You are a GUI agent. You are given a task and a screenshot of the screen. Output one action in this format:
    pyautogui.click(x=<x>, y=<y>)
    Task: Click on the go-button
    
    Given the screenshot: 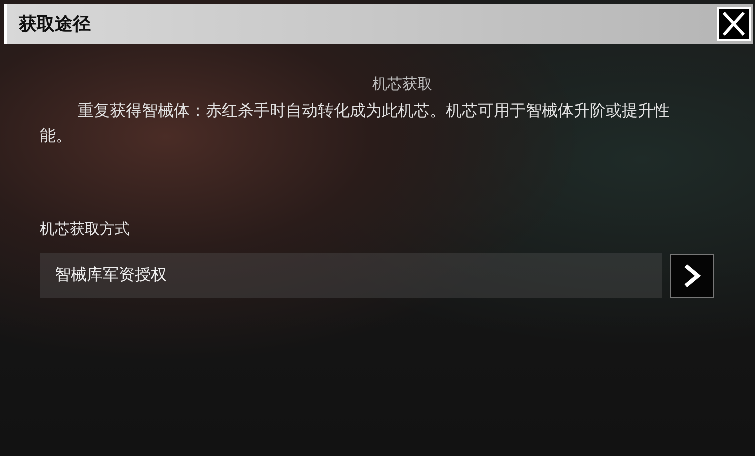 What is the action you would take?
    pyautogui.click(x=692, y=276)
    